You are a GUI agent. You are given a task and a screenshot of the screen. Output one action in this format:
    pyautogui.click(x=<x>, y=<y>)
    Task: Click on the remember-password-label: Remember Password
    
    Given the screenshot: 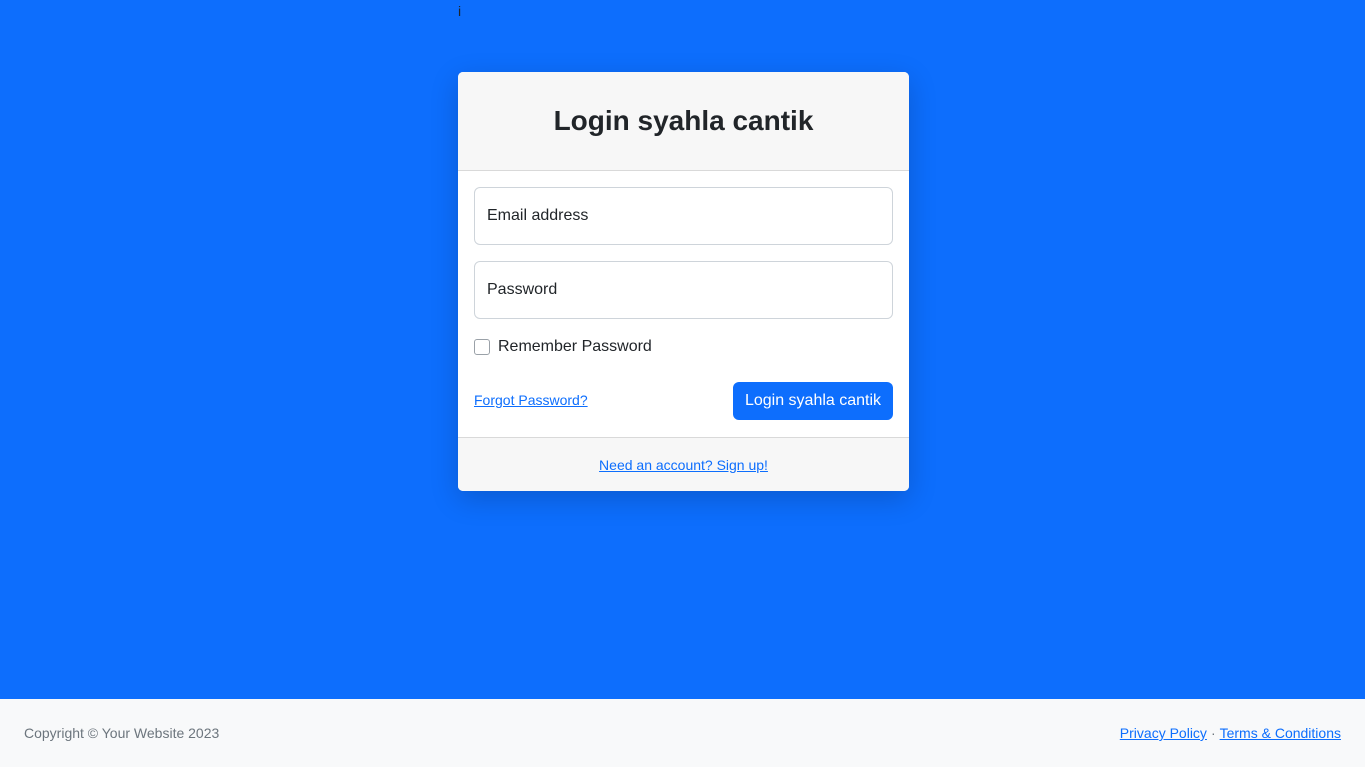 What is the action you would take?
    pyautogui.click(x=575, y=347)
    